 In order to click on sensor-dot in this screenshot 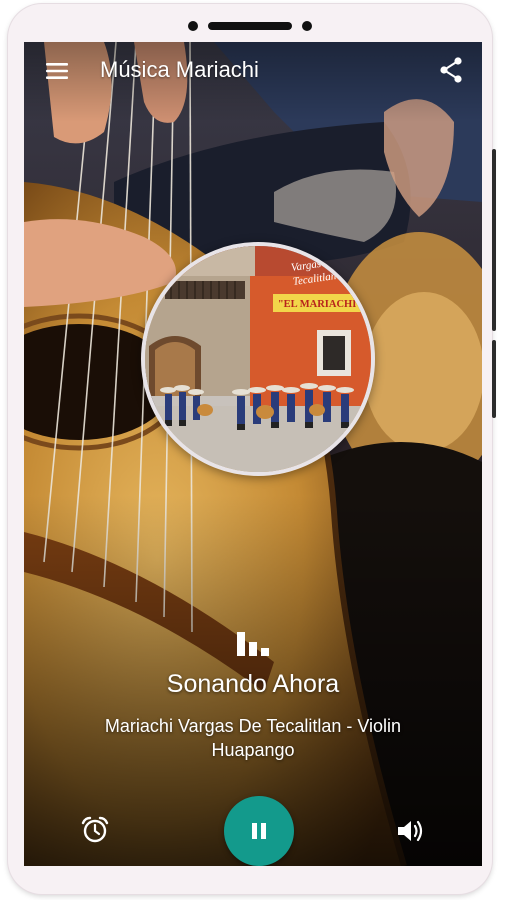, I will do `click(307, 26)`.